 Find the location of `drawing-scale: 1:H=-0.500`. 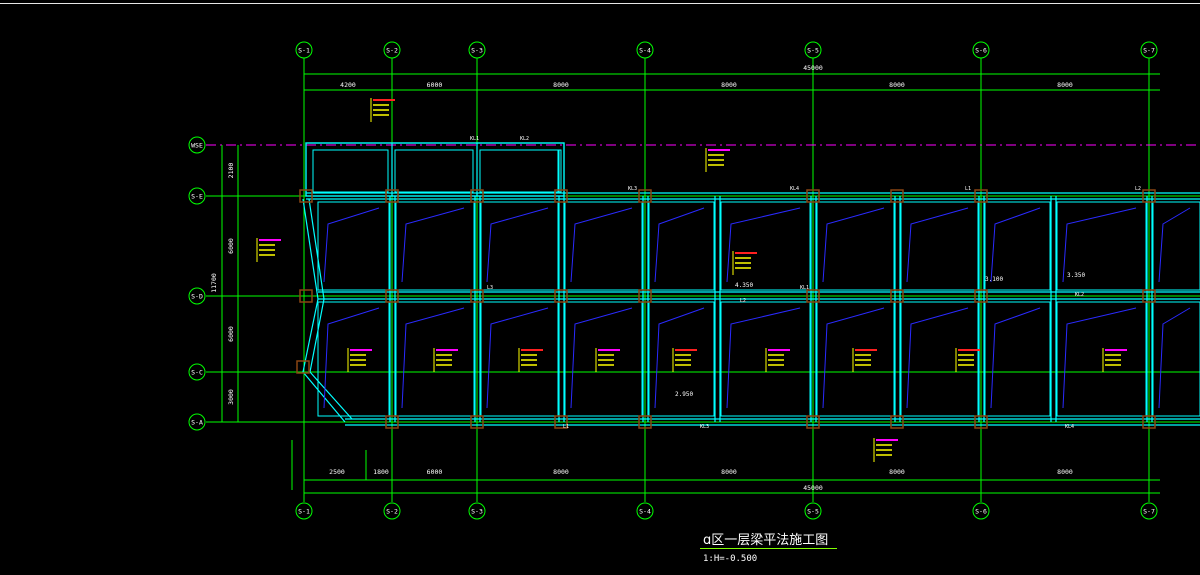

drawing-scale: 1:H=-0.500 is located at coordinates (730, 559).